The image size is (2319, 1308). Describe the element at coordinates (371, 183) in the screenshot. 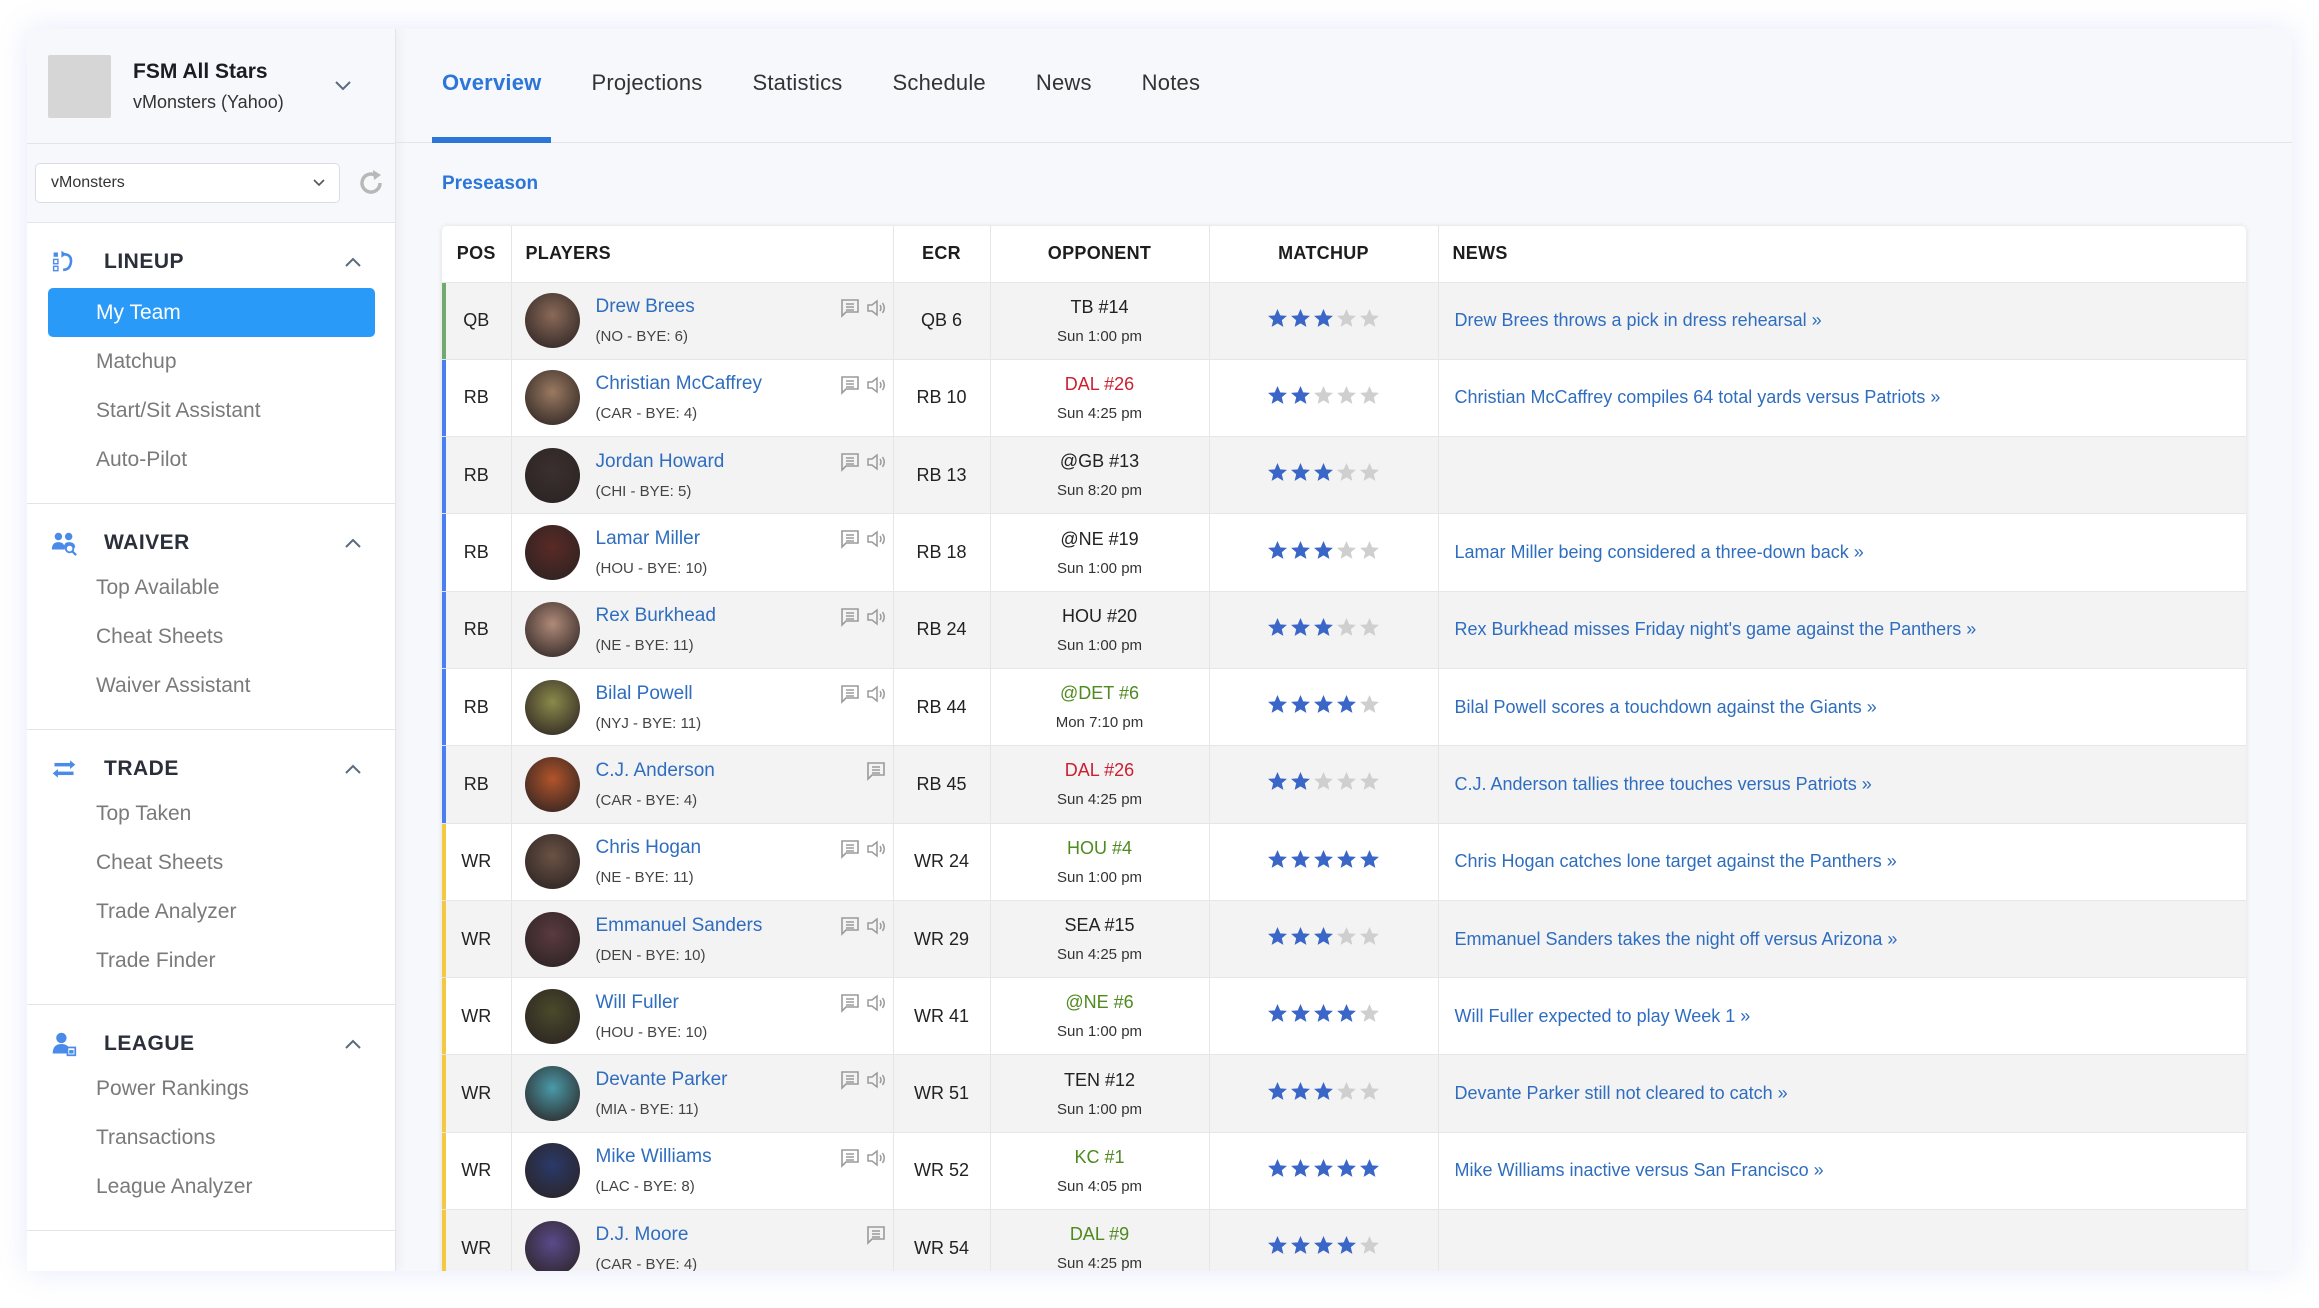

I see `refresh-icon` at that location.